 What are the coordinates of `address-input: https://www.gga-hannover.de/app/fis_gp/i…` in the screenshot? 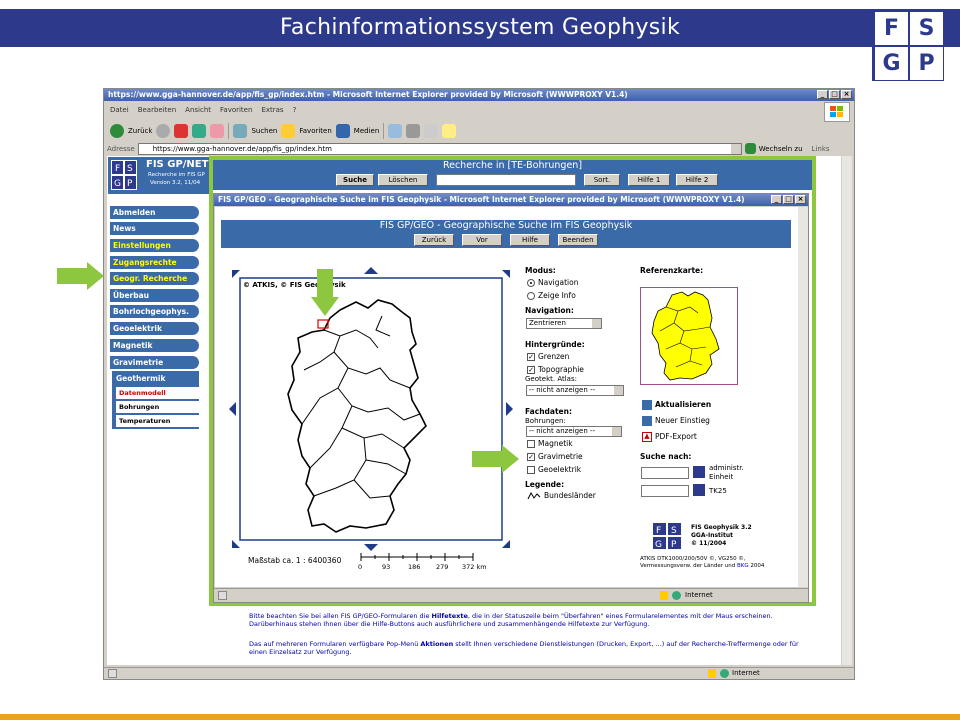 It's located at (439, 148).